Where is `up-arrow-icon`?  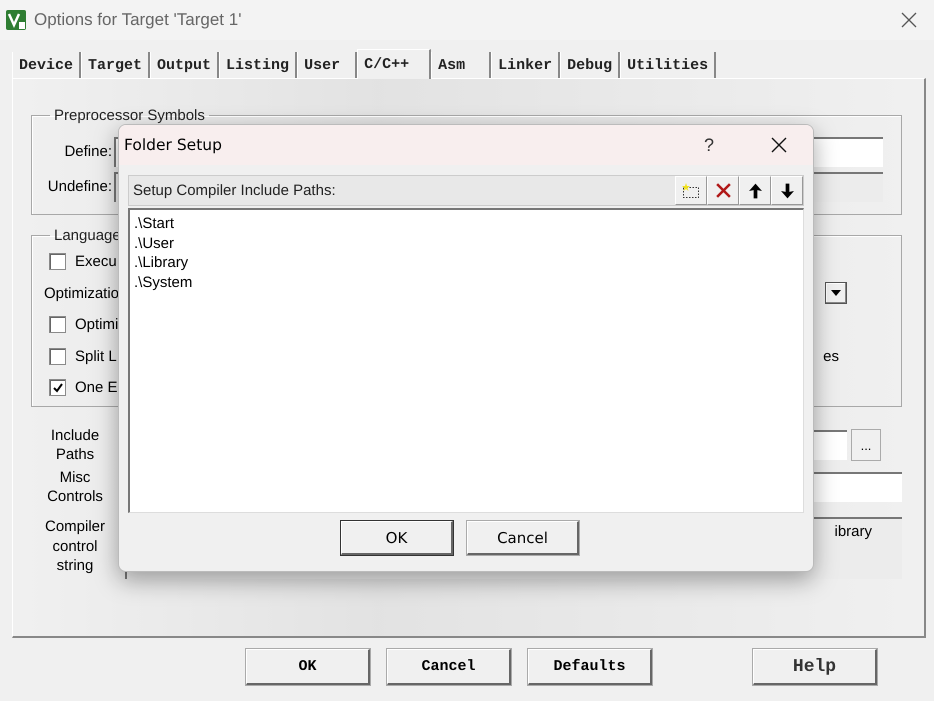 up-arrow-icon is located at coordinates (755, 190).